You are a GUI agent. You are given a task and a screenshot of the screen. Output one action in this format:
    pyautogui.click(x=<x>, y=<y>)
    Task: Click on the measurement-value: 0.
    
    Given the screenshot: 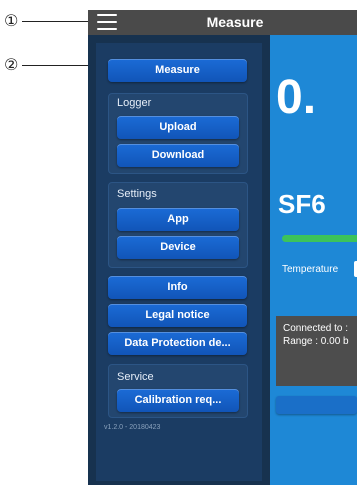 What is the action you would take?
    pyautogui.click(x=296, y=97)
    